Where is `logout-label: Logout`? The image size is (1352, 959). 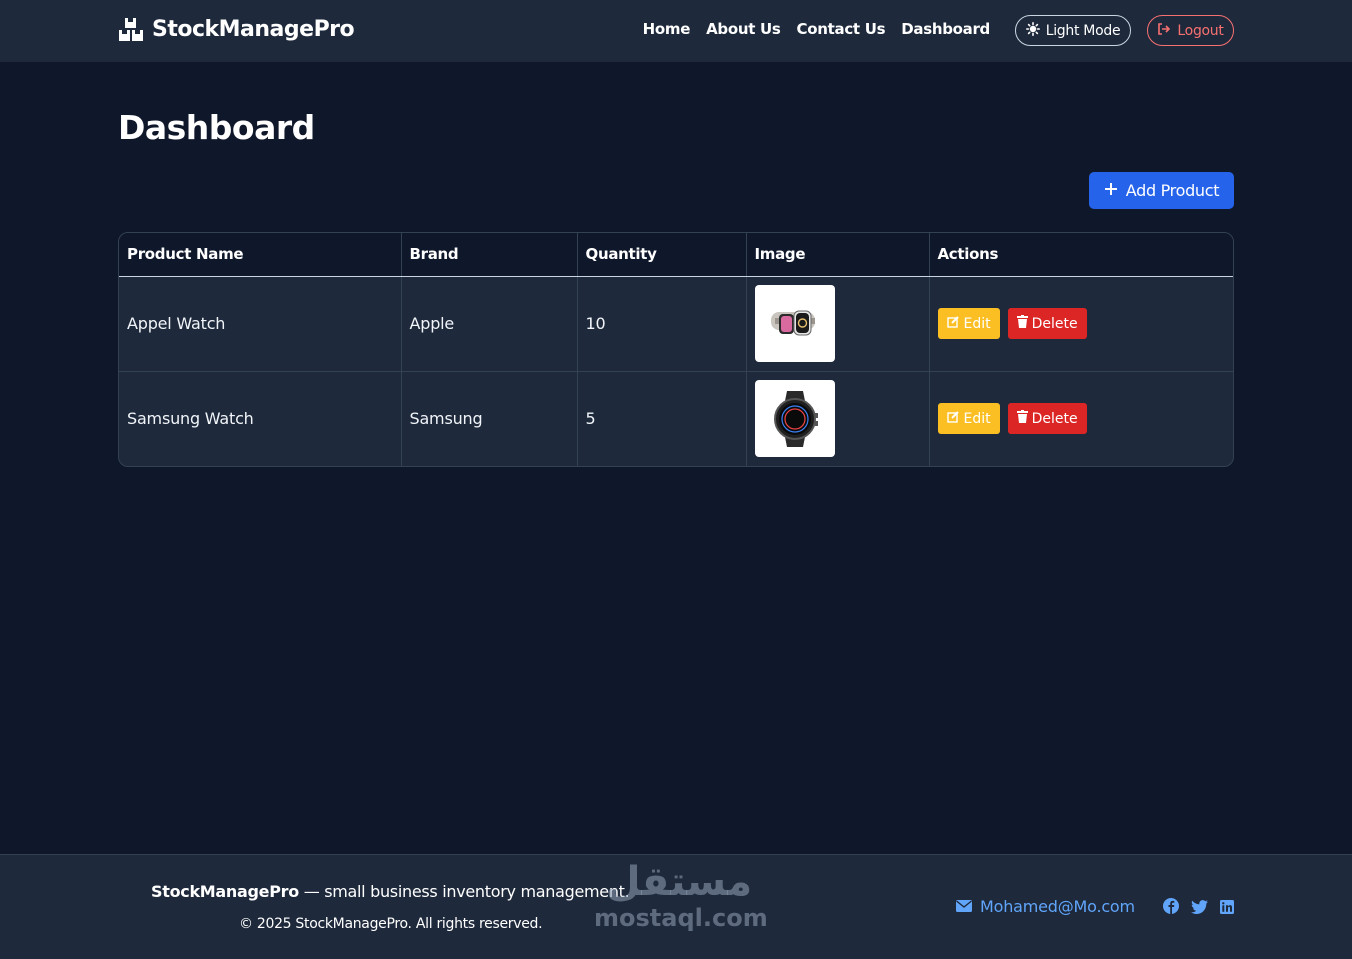 logout-label: Logout is located at coordinates (1200, 30).